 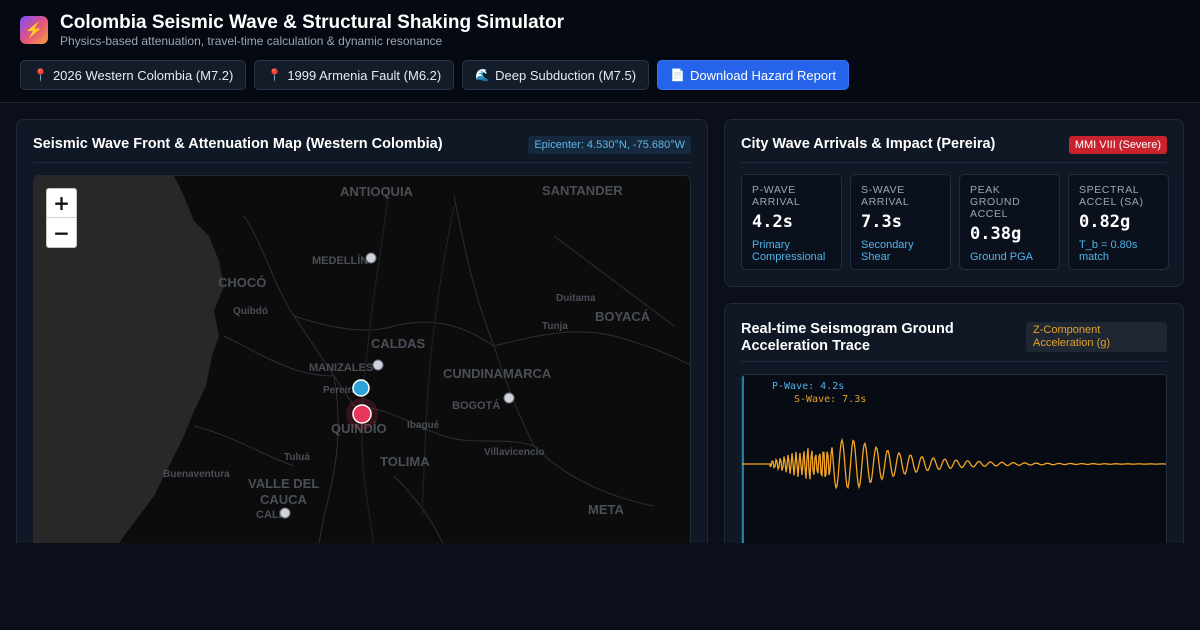 I want to click on scenario-button-armenia-fault: 📍 1999 Armenia Fault (M6.2), so click(x=354, y=75).